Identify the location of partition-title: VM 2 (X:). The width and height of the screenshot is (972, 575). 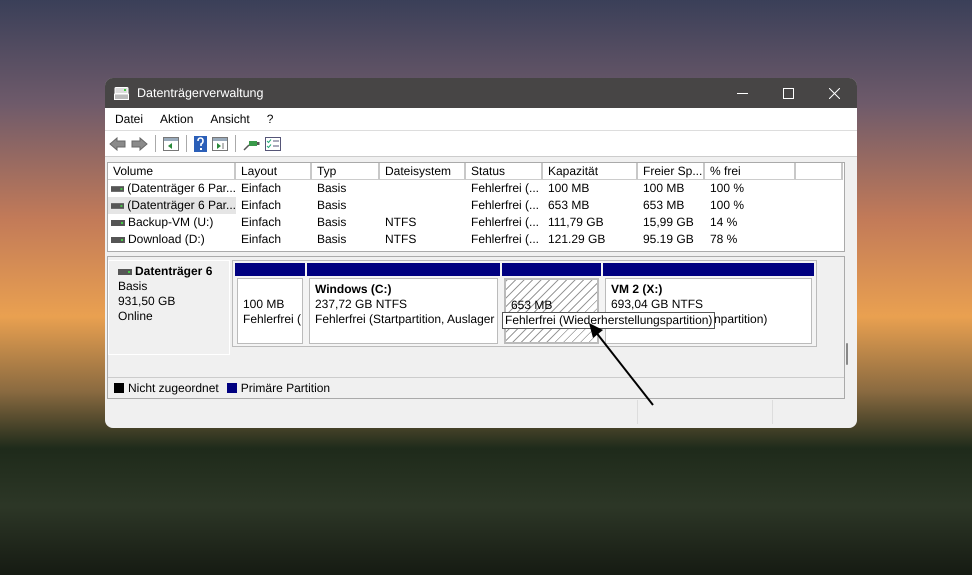
(637, 289).